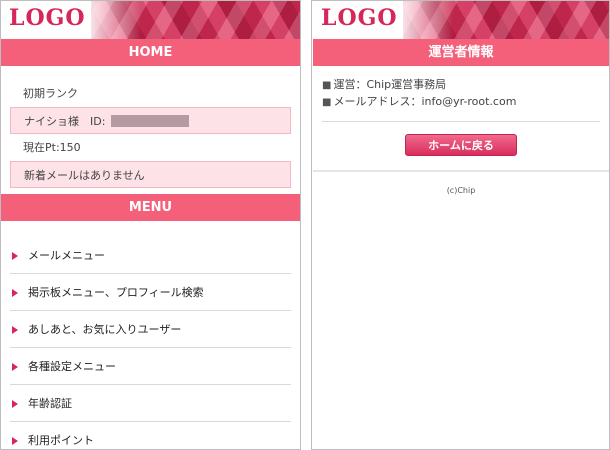  I want to click on operator-email: メールアドレス：info@yr-root.com, so click(424, 101).